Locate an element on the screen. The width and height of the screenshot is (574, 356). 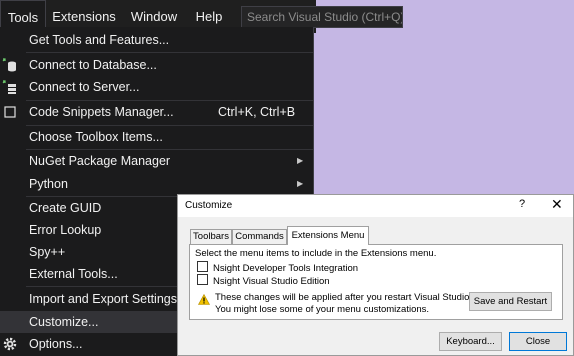
menu-item-python: Python ▶ is located at coordinates (156, 184).